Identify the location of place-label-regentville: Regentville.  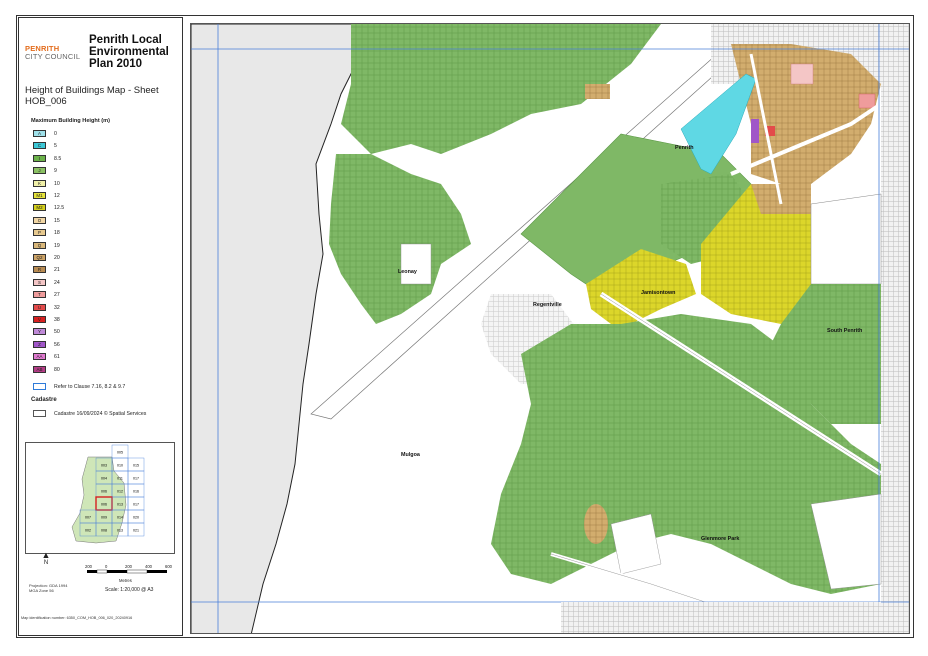
(547, 305).